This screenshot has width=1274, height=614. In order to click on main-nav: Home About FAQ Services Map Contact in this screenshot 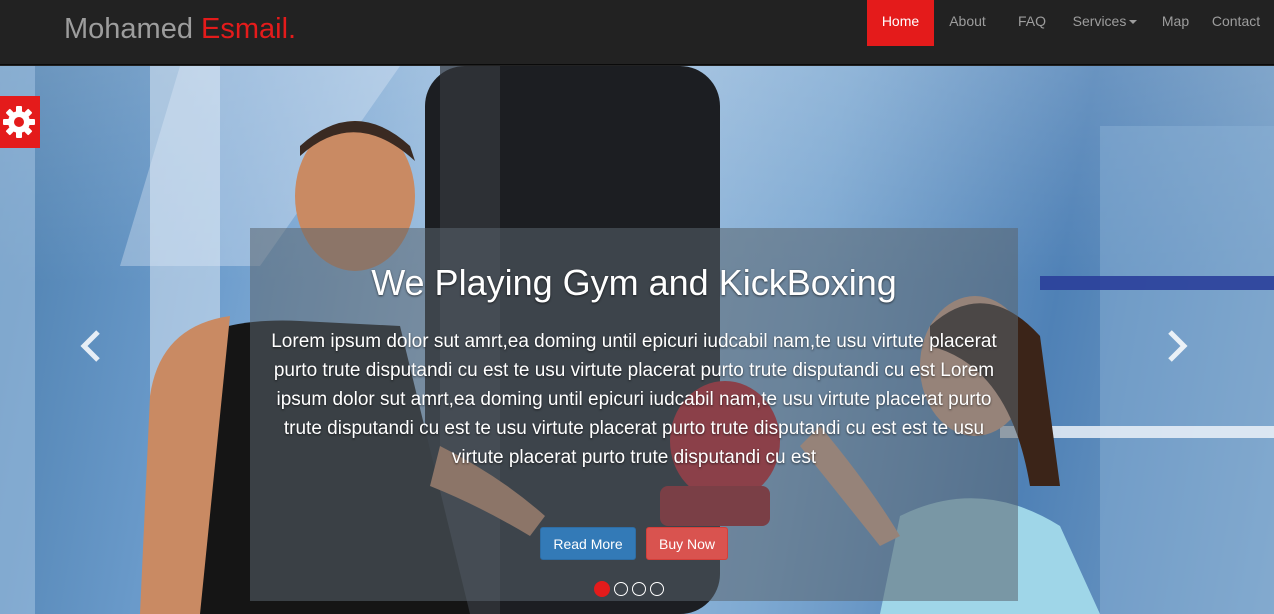, I will do `click(1070, 23)`.